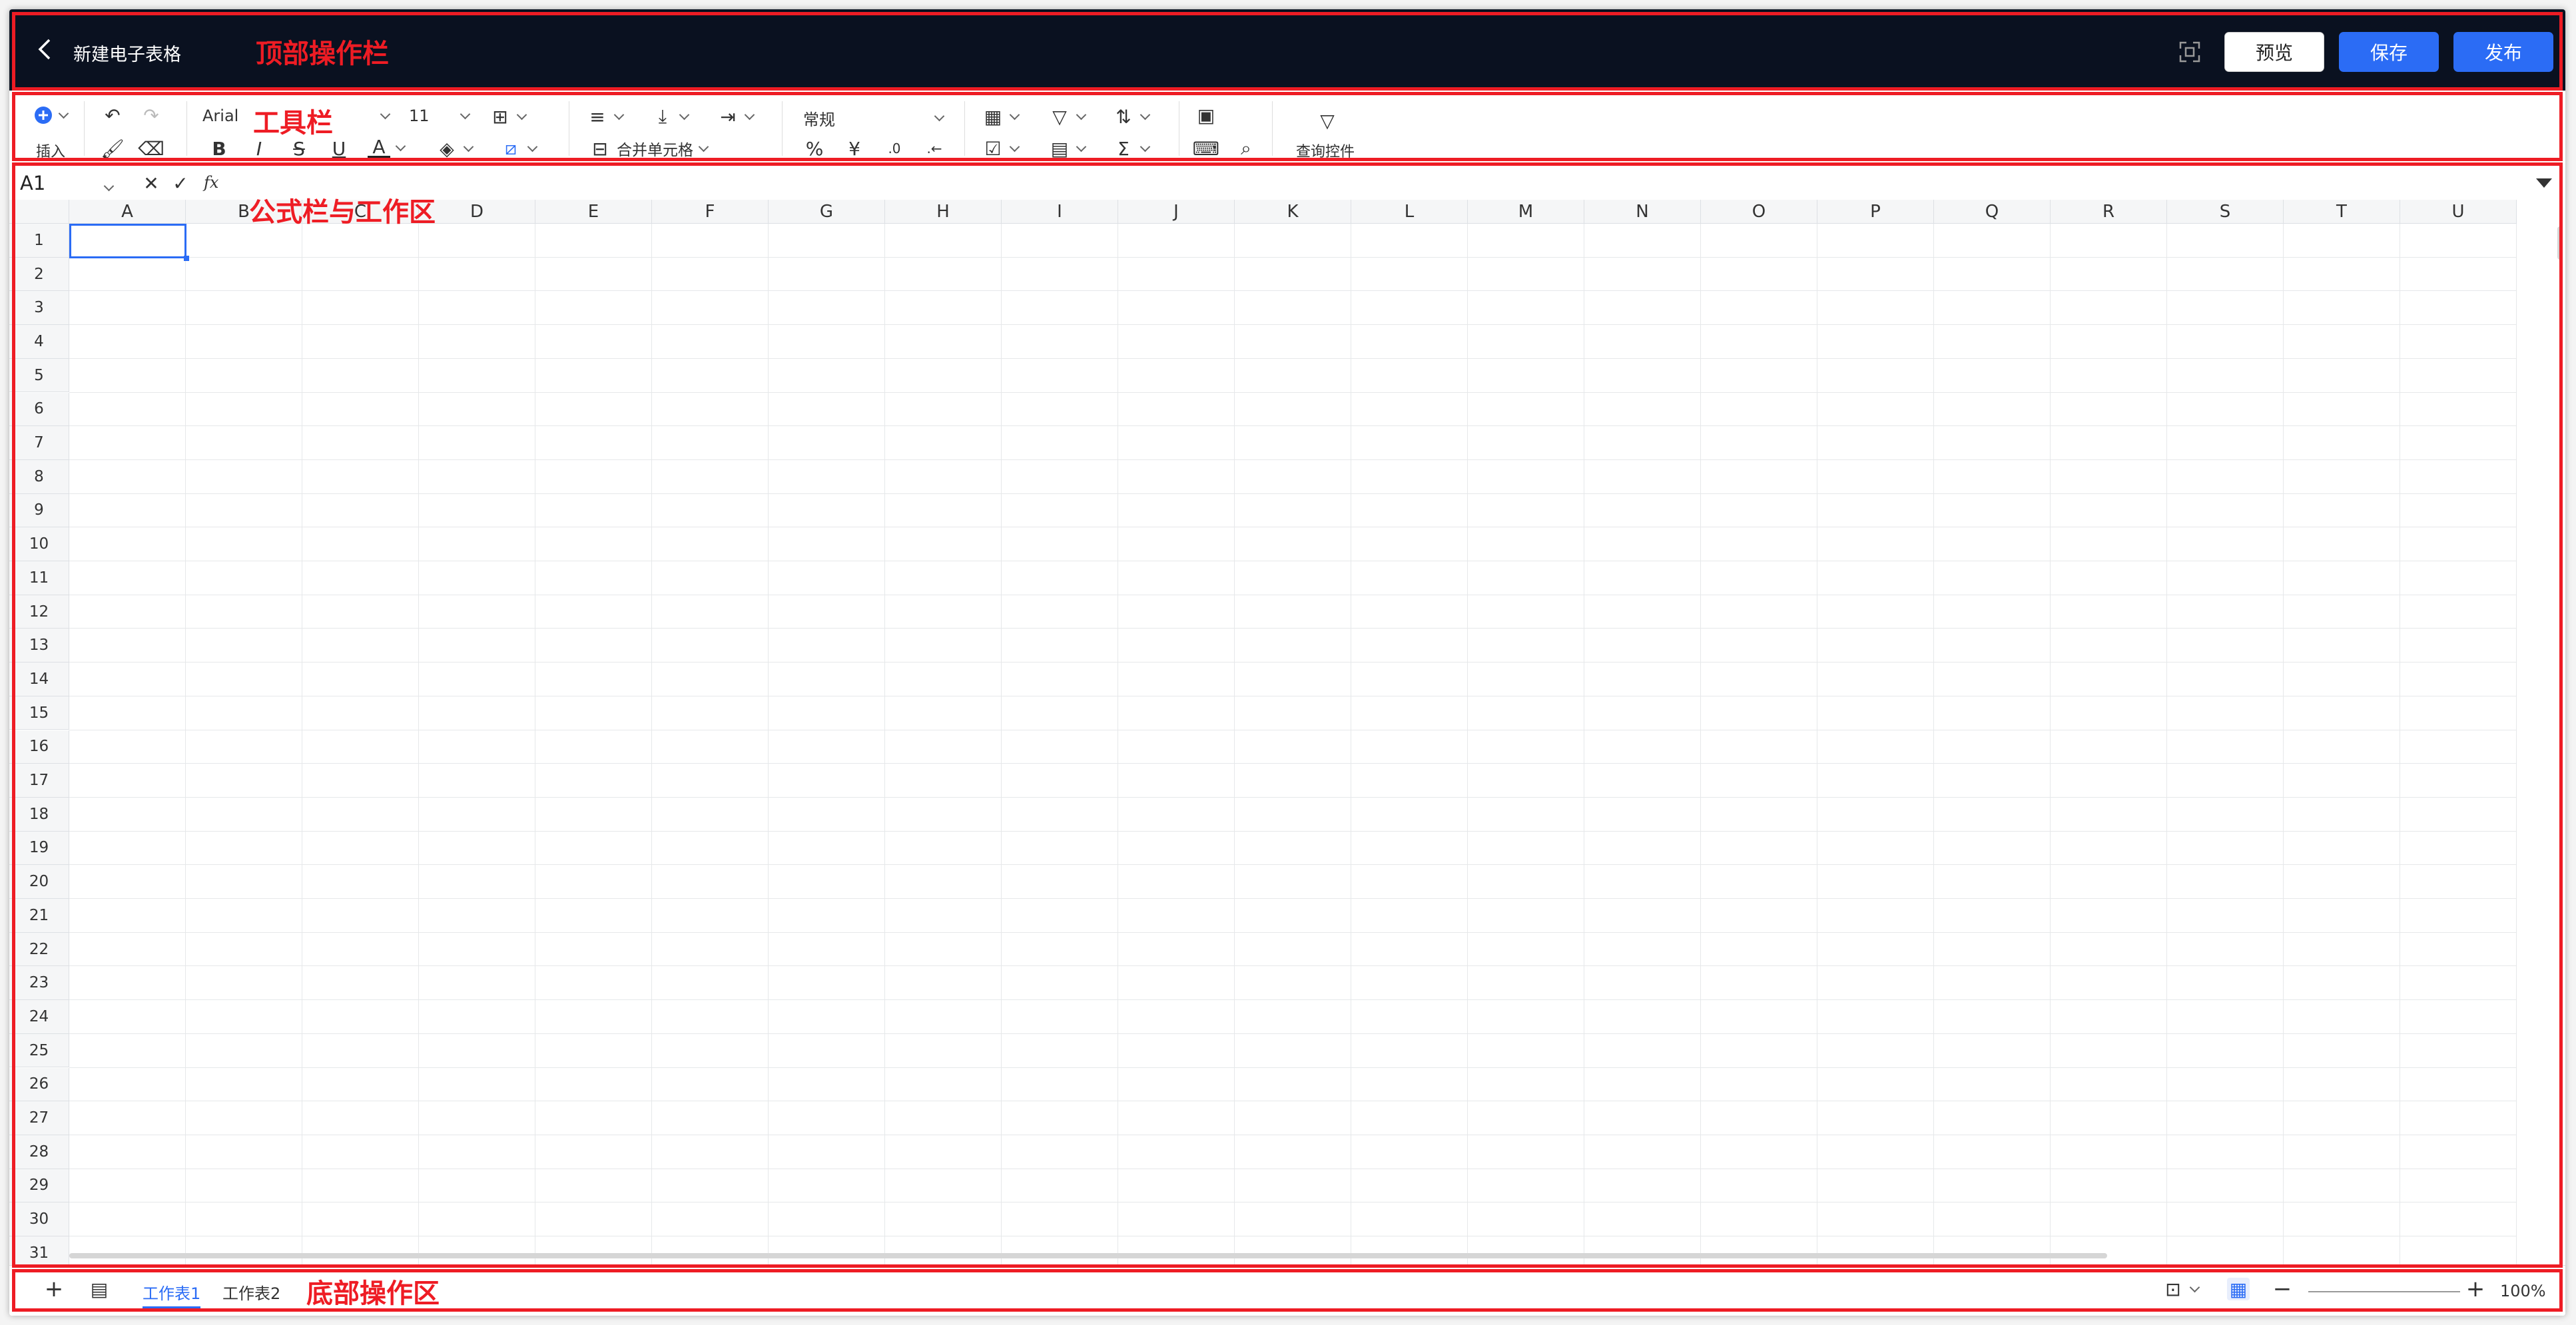  I want to click on row-header: 16, so click(39, 747).